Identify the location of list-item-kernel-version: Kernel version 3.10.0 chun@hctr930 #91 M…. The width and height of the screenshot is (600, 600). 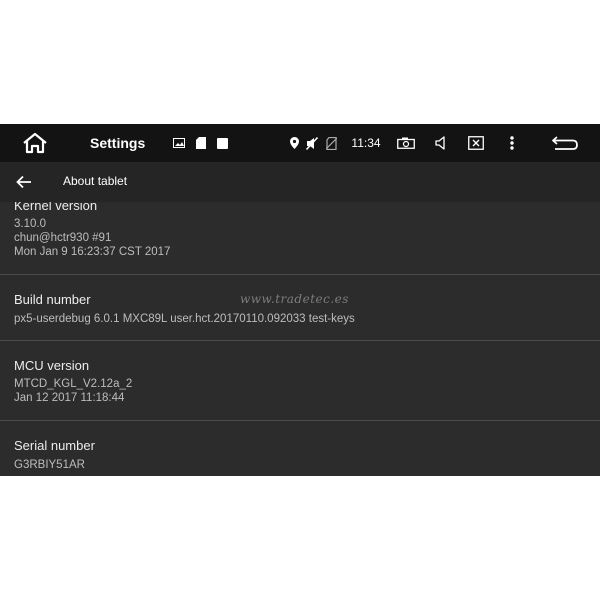
(300, 237).